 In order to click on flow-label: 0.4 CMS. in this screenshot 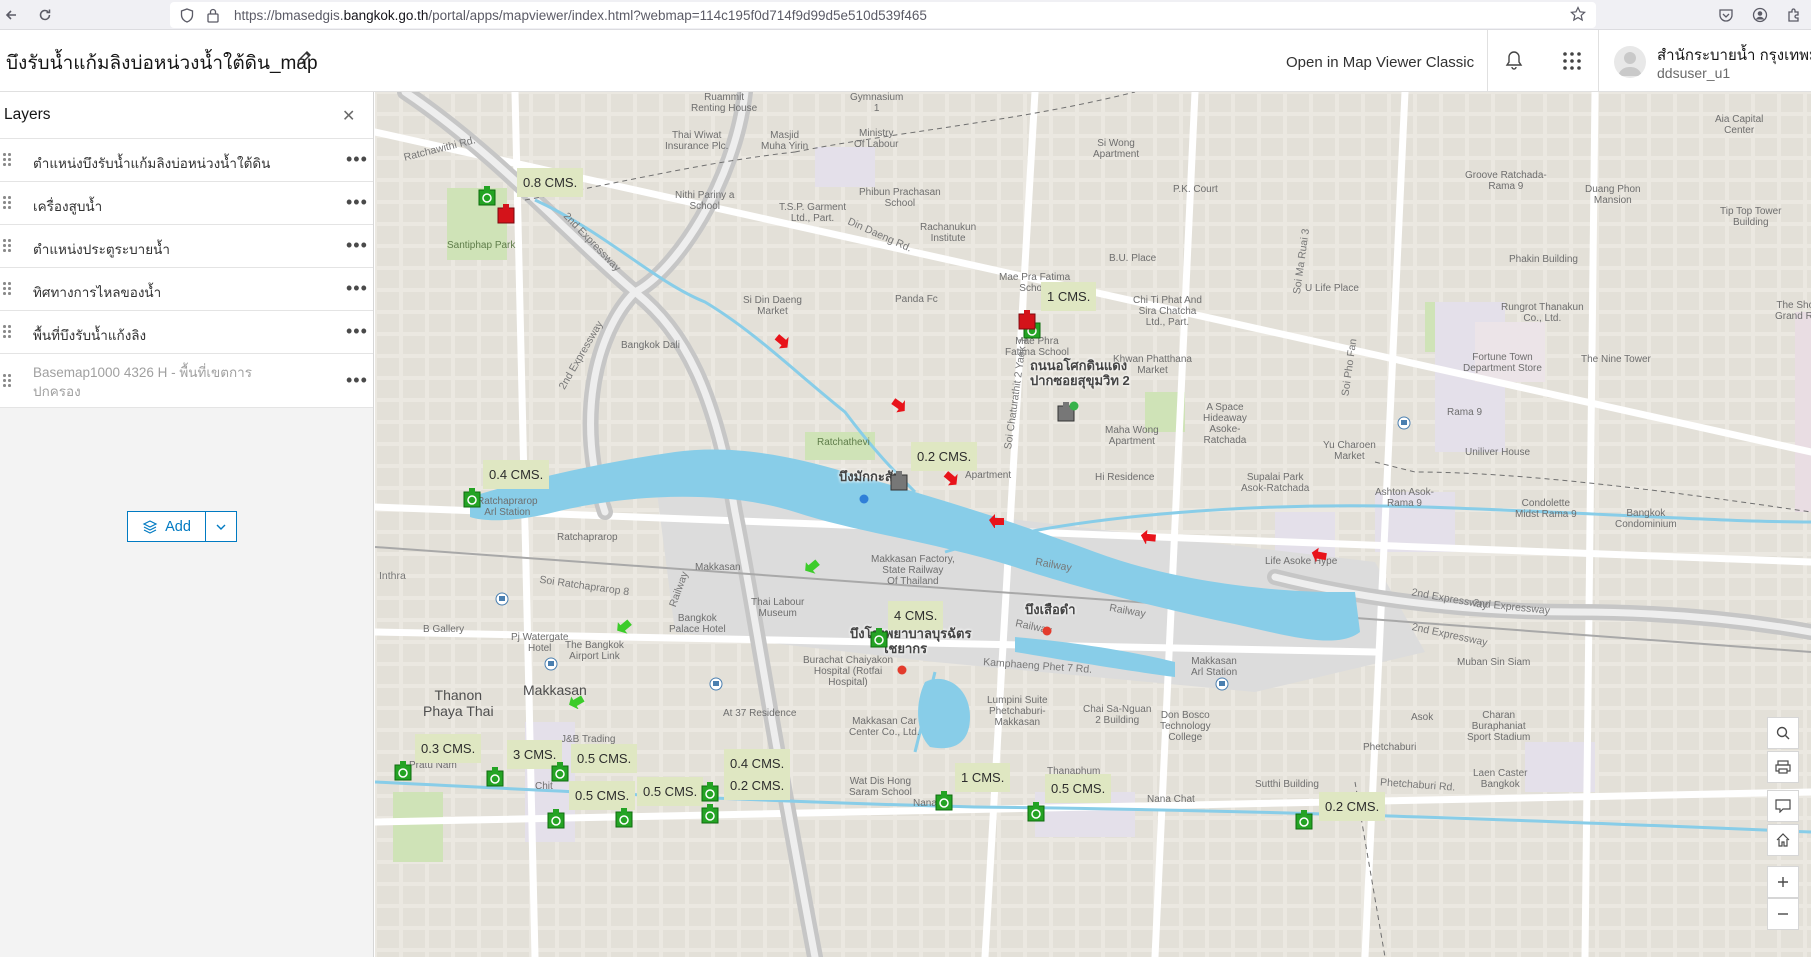, I will do `click(516, 474)`.